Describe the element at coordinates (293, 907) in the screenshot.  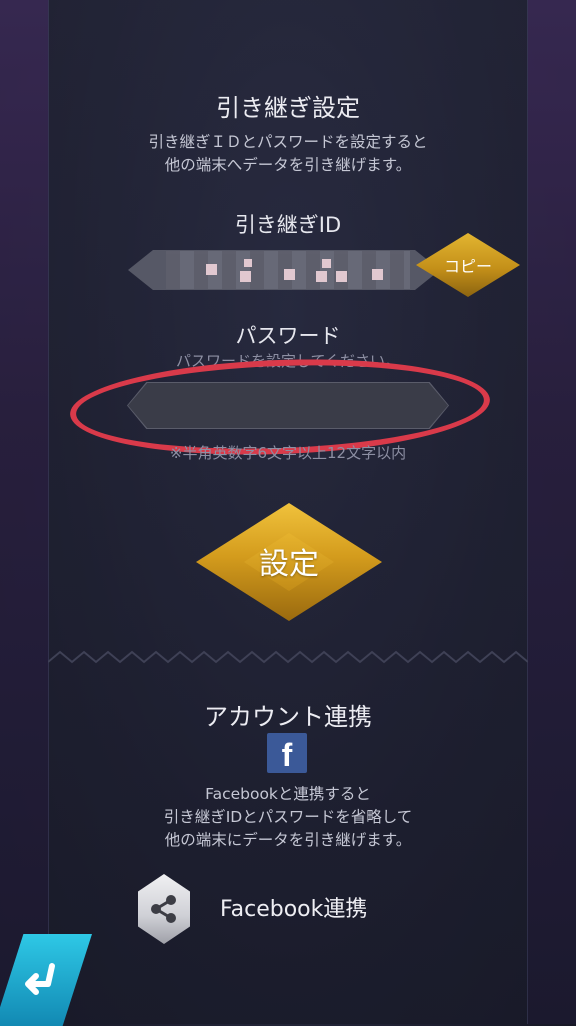
I see `facebook-link-button: Facebook連携` at that location.